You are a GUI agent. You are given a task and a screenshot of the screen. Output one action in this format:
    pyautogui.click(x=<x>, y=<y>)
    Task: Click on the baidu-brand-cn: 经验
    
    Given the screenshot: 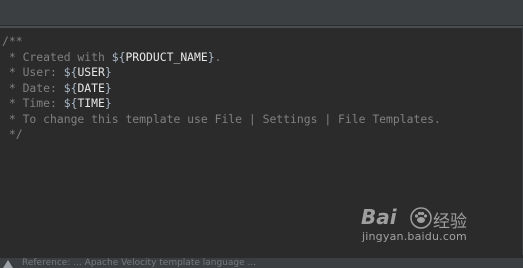 What is the action you would take?
    pyautogui.click(x=450, y=222)
    